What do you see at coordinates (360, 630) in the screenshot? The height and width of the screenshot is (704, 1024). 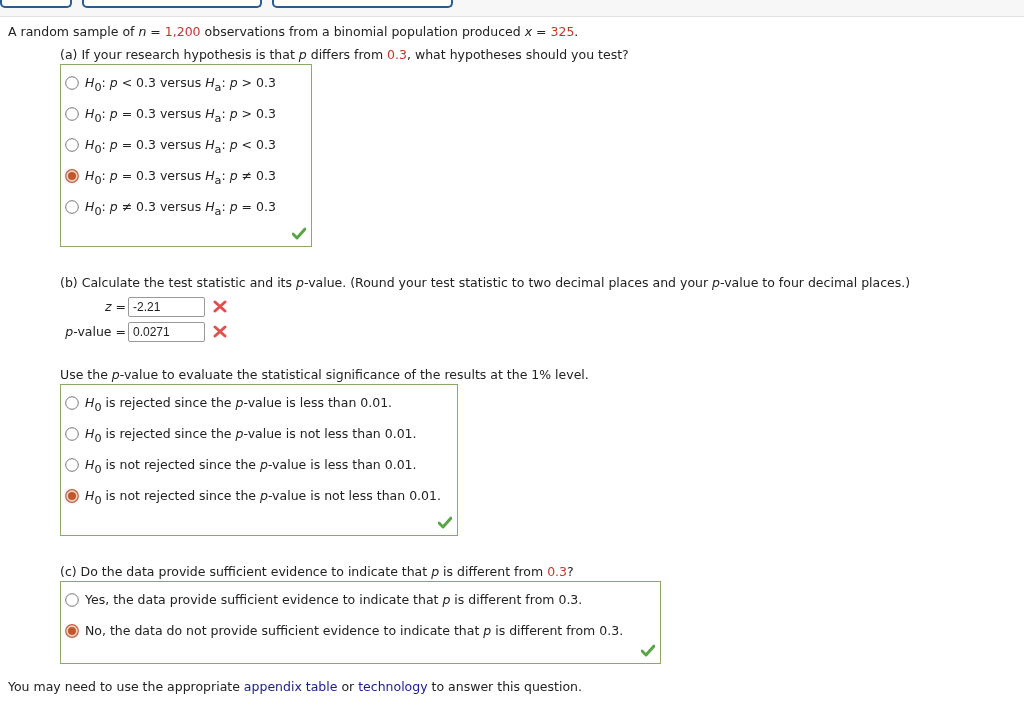 I see `radio-option: No, the data do not provide sufficient evidence to indicate that p is different from 0.3.` at bounding box center [360, 630].